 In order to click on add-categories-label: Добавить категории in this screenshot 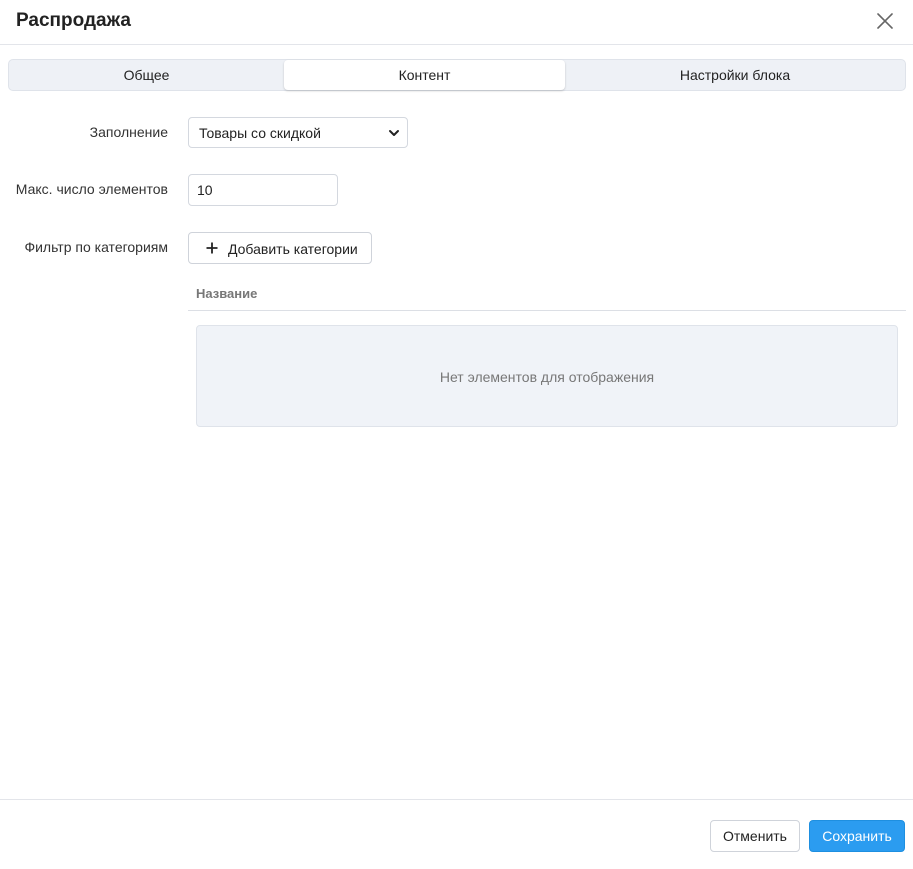, I will do `click(293, 249)`.